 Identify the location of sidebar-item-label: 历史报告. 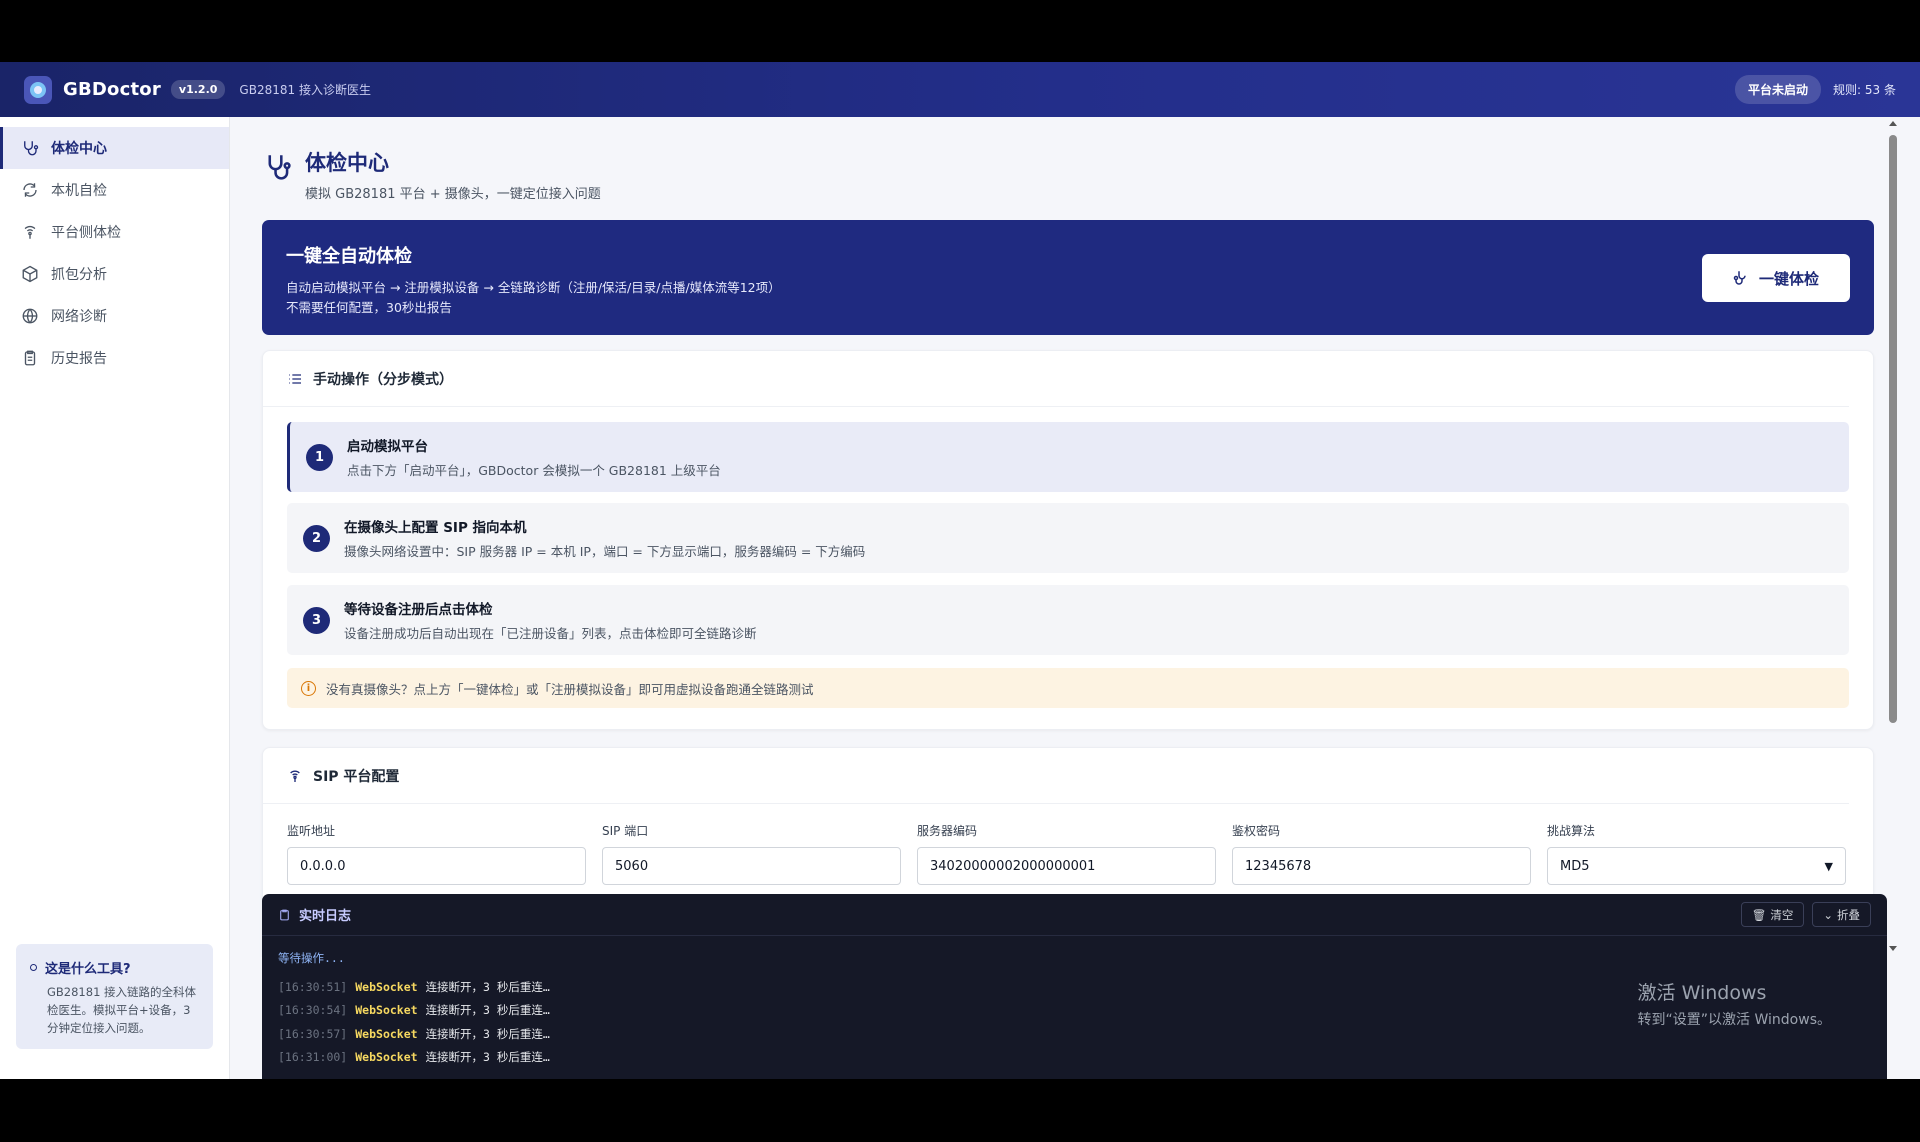
(79, 359).